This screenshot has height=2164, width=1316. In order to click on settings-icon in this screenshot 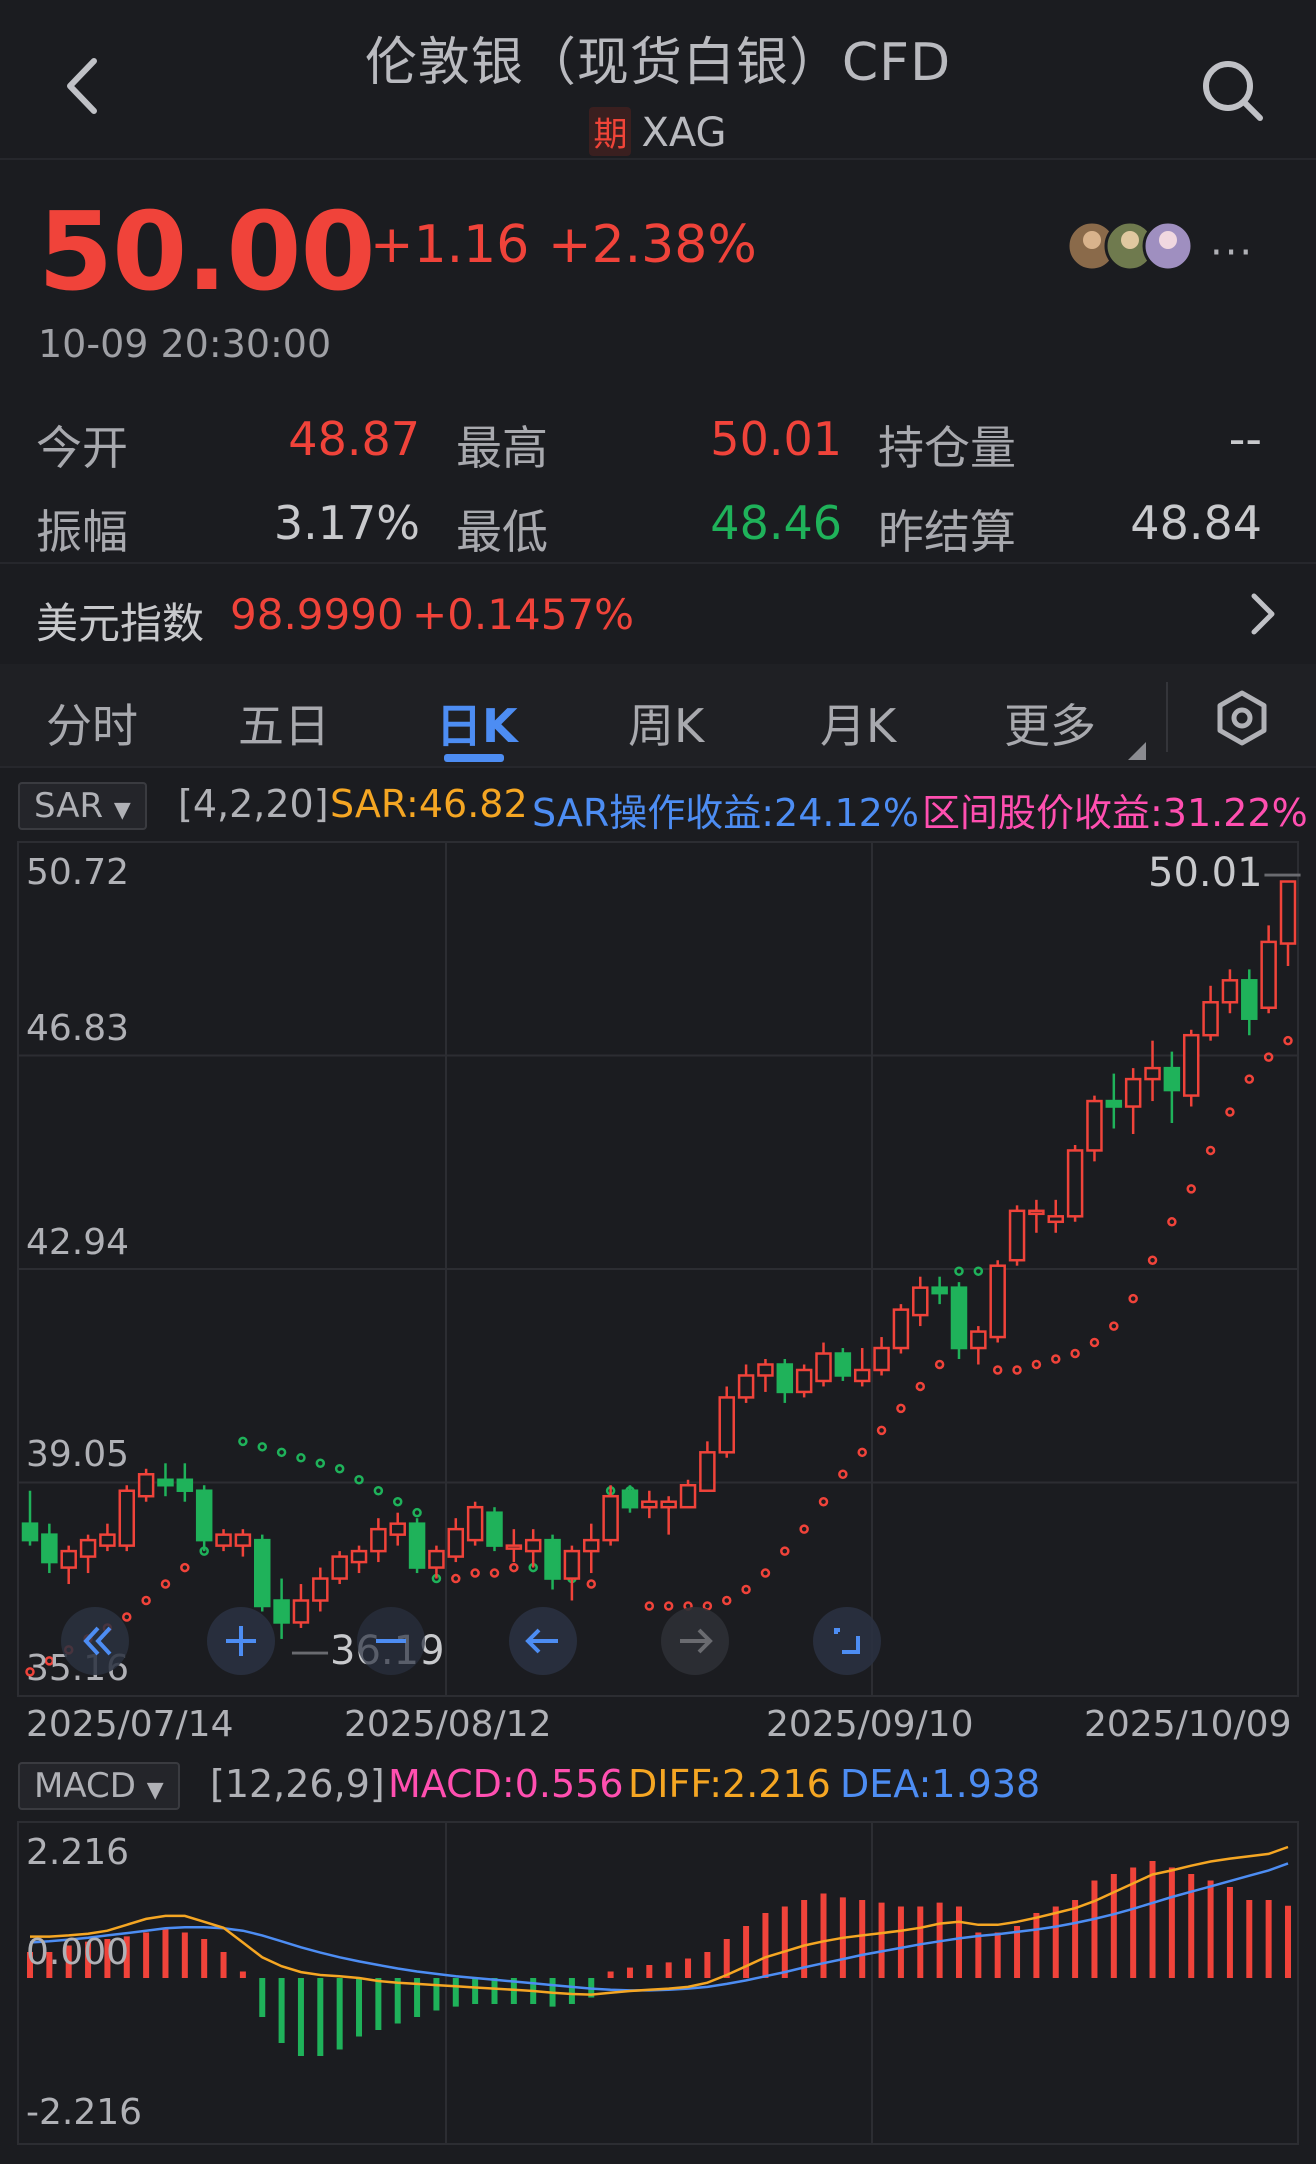, I will do `click(1242, 718)`.